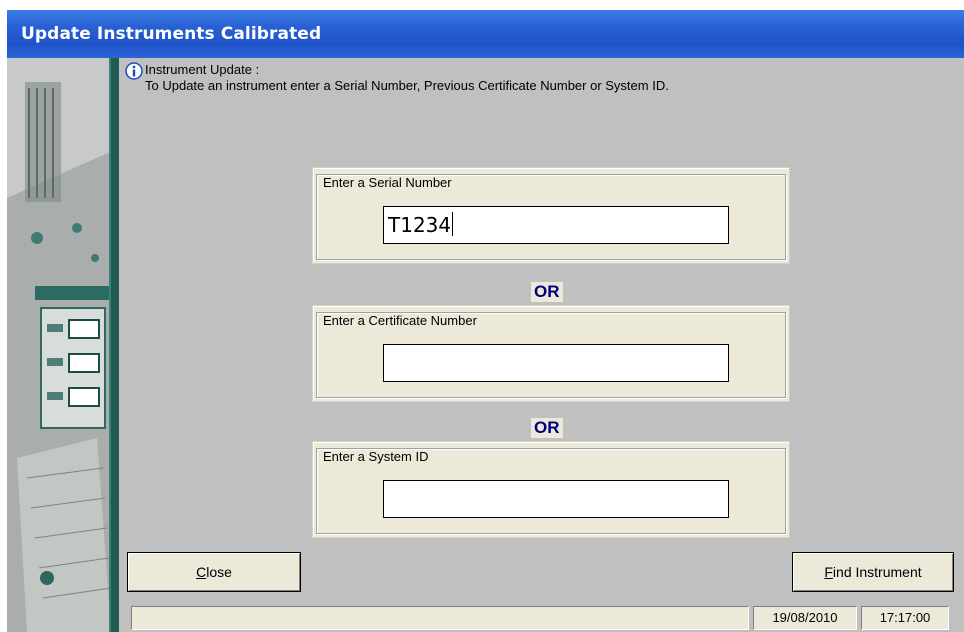 This screenshot has height=632, width=964. Describe the element at coordinates (63, 345) in the screenshot. I see `instrument-panel-art` at that location.